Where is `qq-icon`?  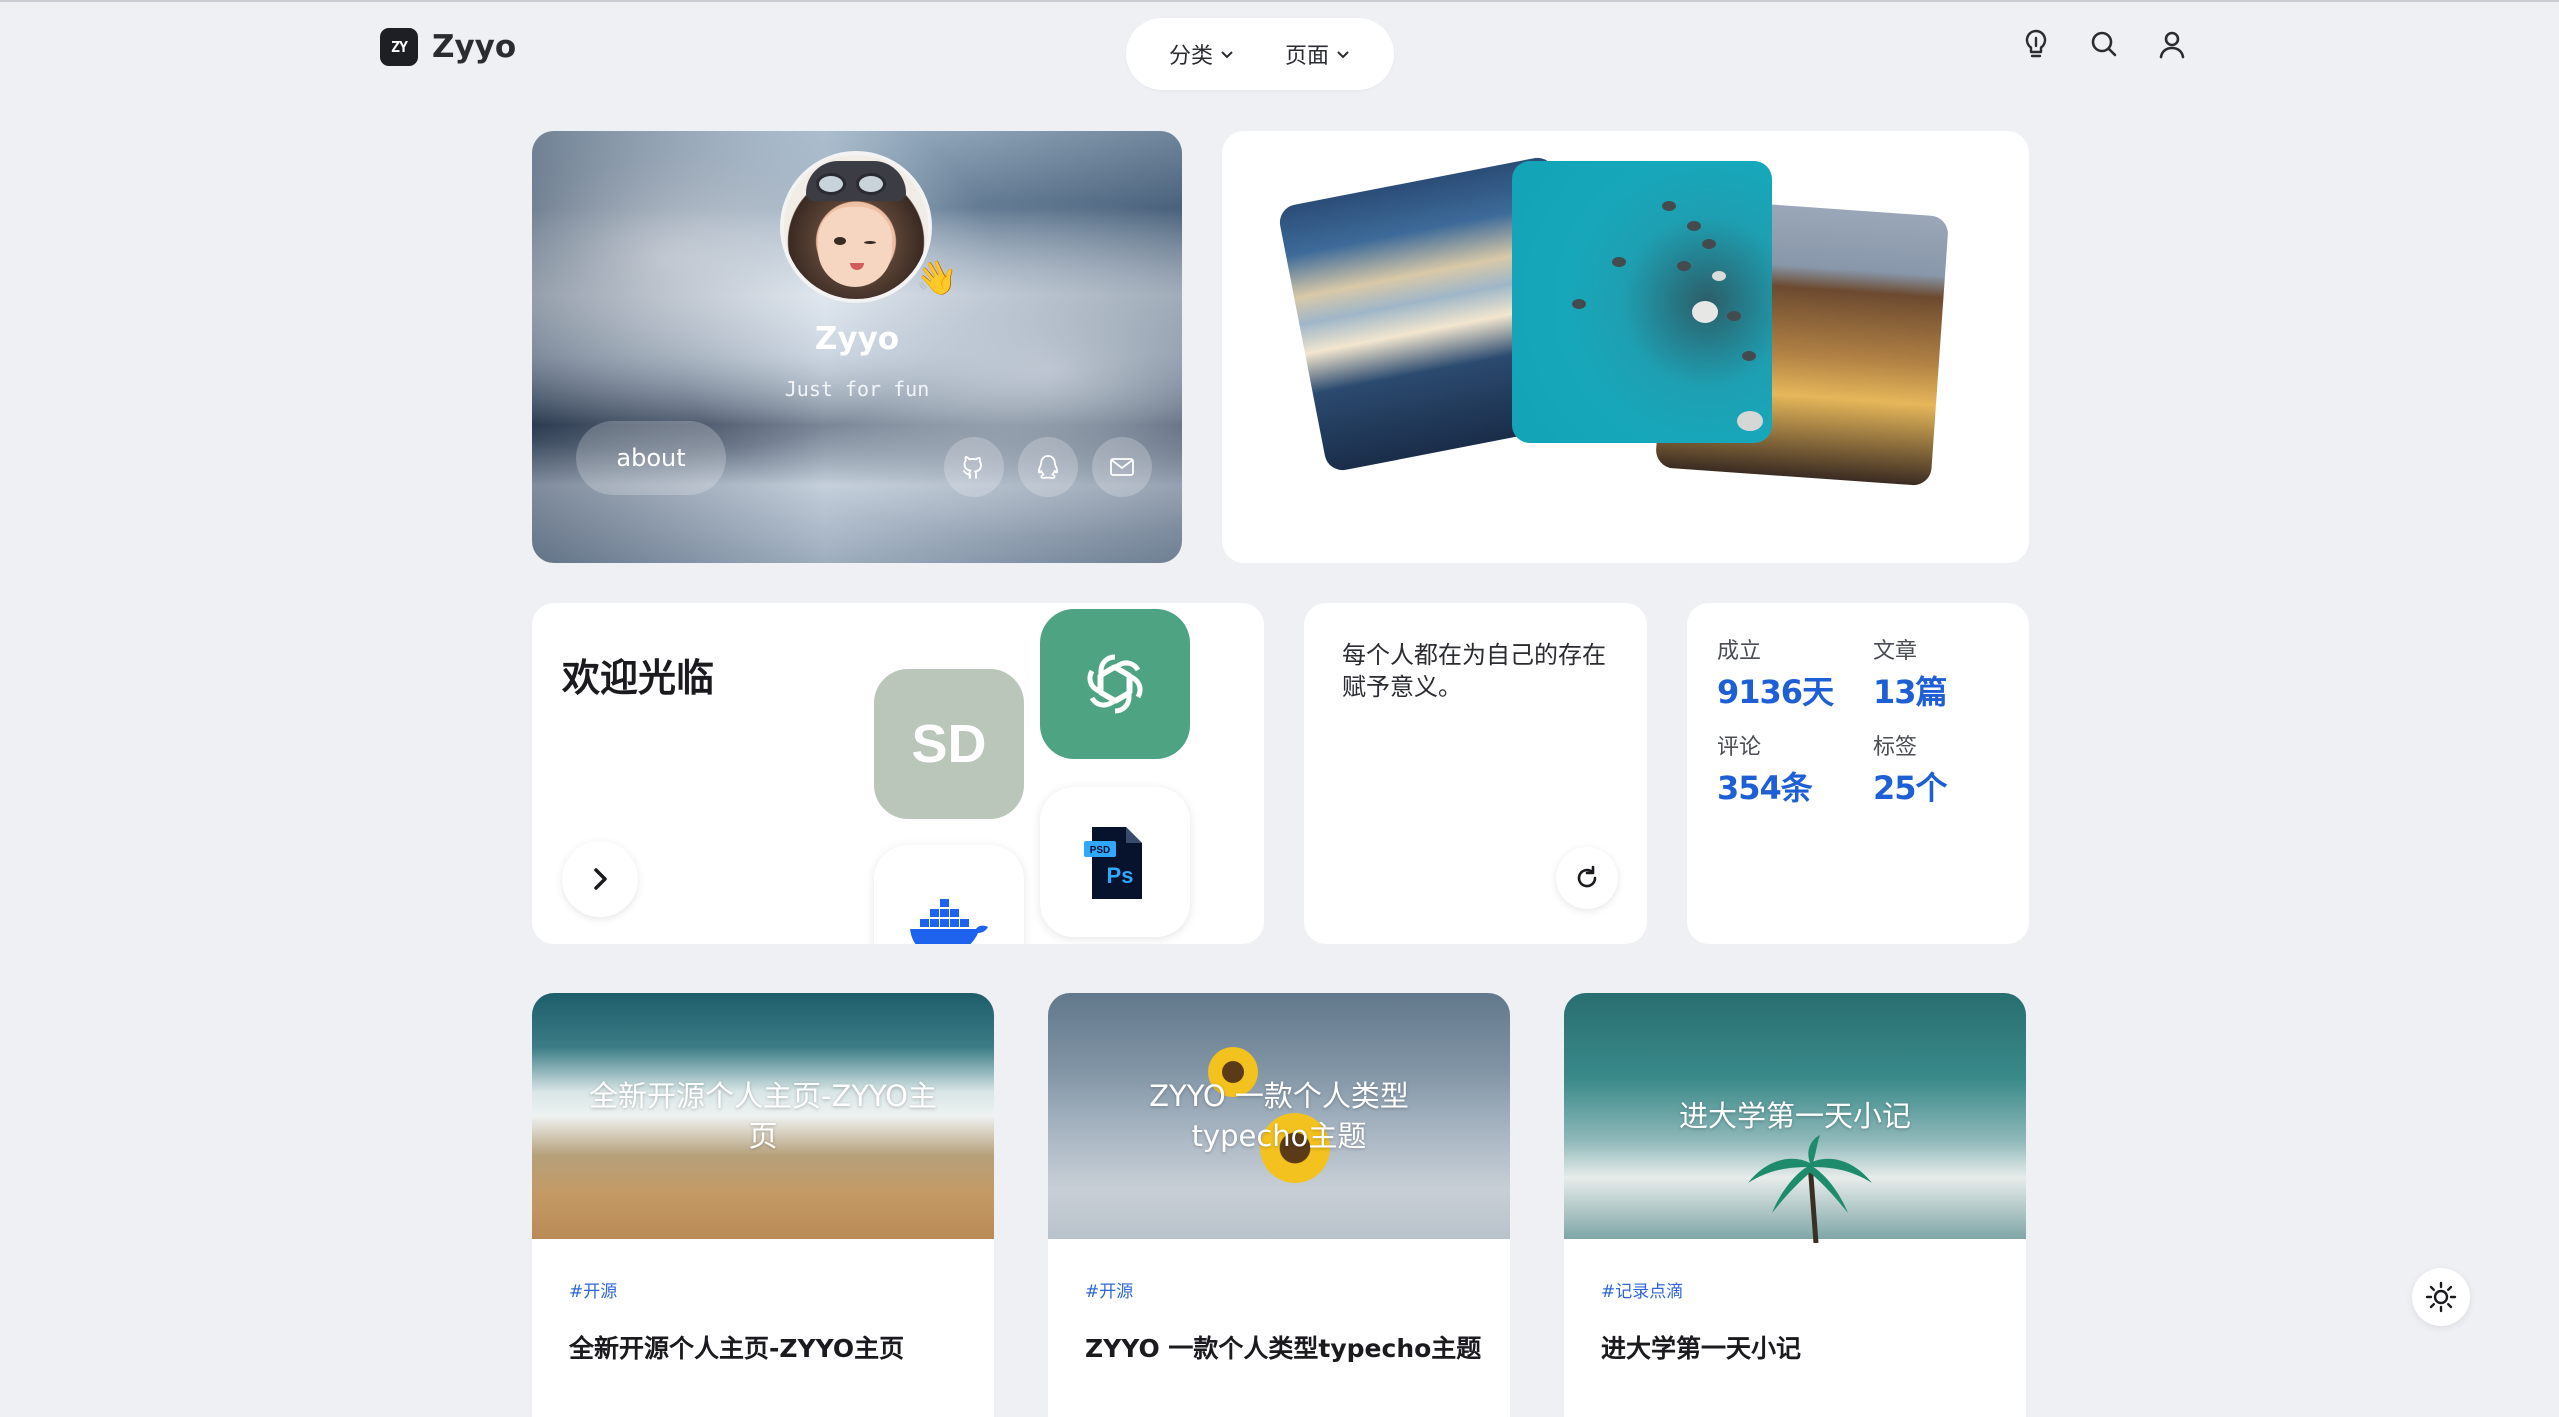
qq-icon is located at coordinates (1048, 467).